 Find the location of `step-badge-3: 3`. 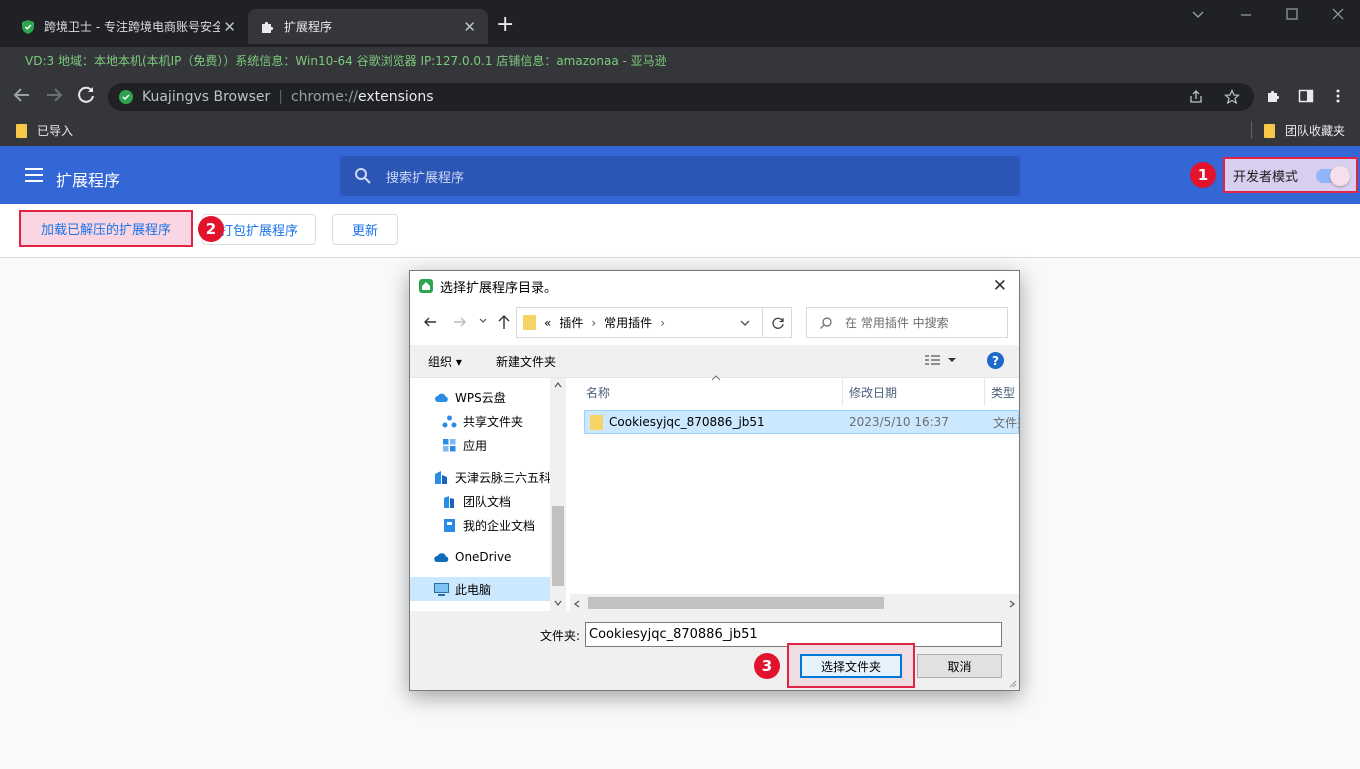

step-badge-3: 3 is located at coordinates (767, 666).